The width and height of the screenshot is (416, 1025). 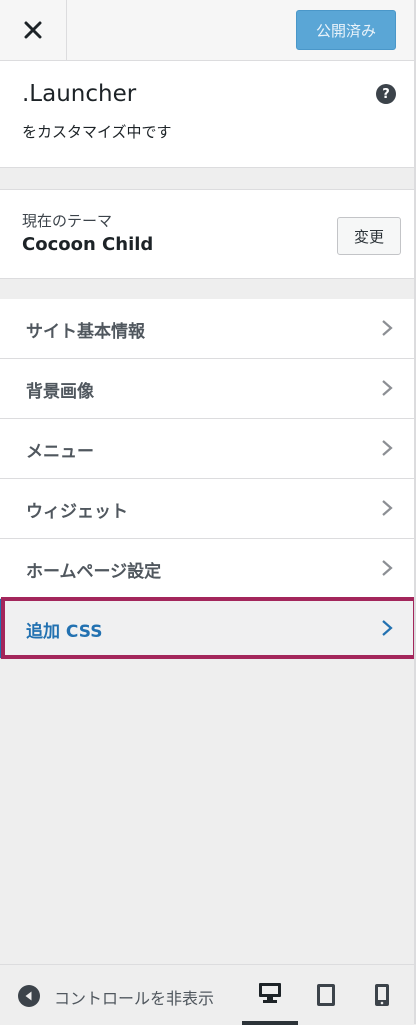 What do you see at coordinates (207, 114) in the screenshot?
I see `site-info-panel: .Launcher をカスタマイズ中です ?` at bounding box center [207, 114].